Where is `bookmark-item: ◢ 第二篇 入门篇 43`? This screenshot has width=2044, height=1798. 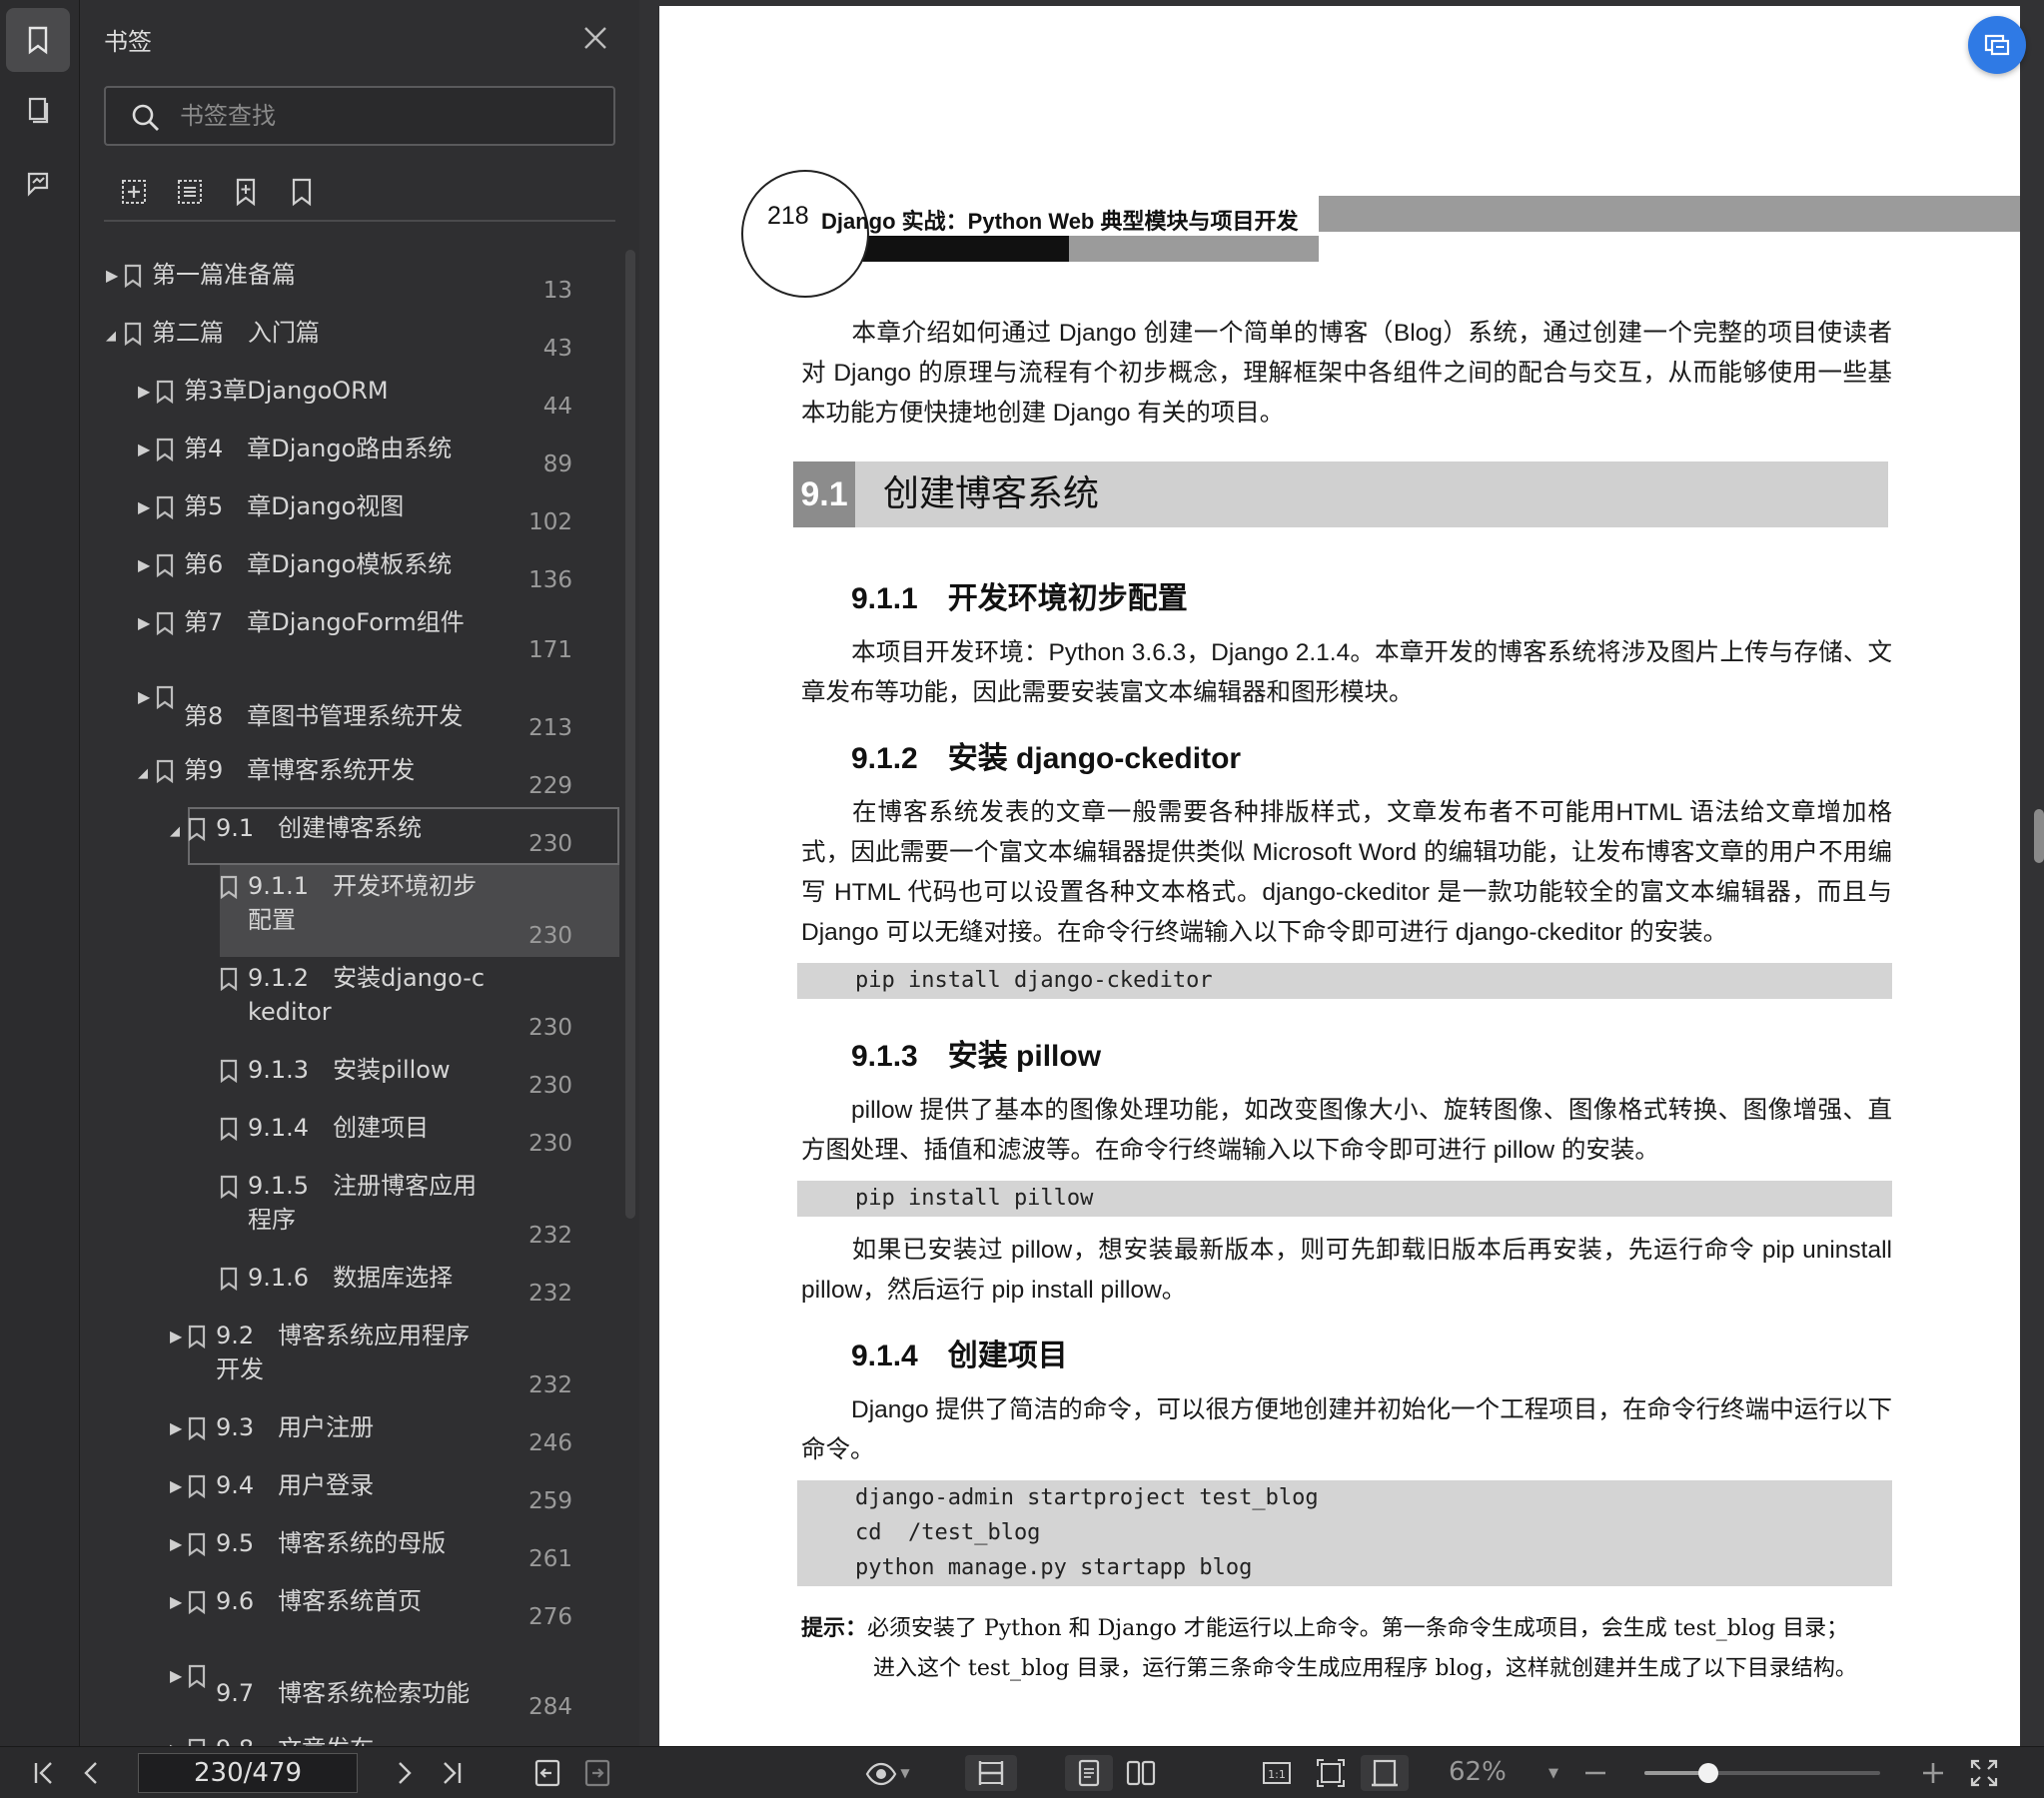
bookmark-item: ◢ 第二篇 入门篇 43 is located at coordinates (352, 341).